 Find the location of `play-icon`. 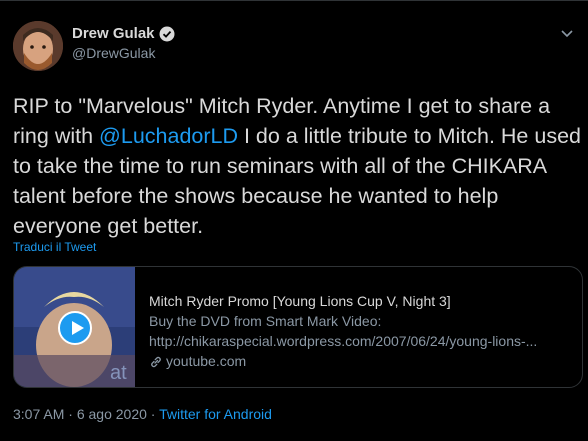

play-icon is located at coordinates (75, 328).